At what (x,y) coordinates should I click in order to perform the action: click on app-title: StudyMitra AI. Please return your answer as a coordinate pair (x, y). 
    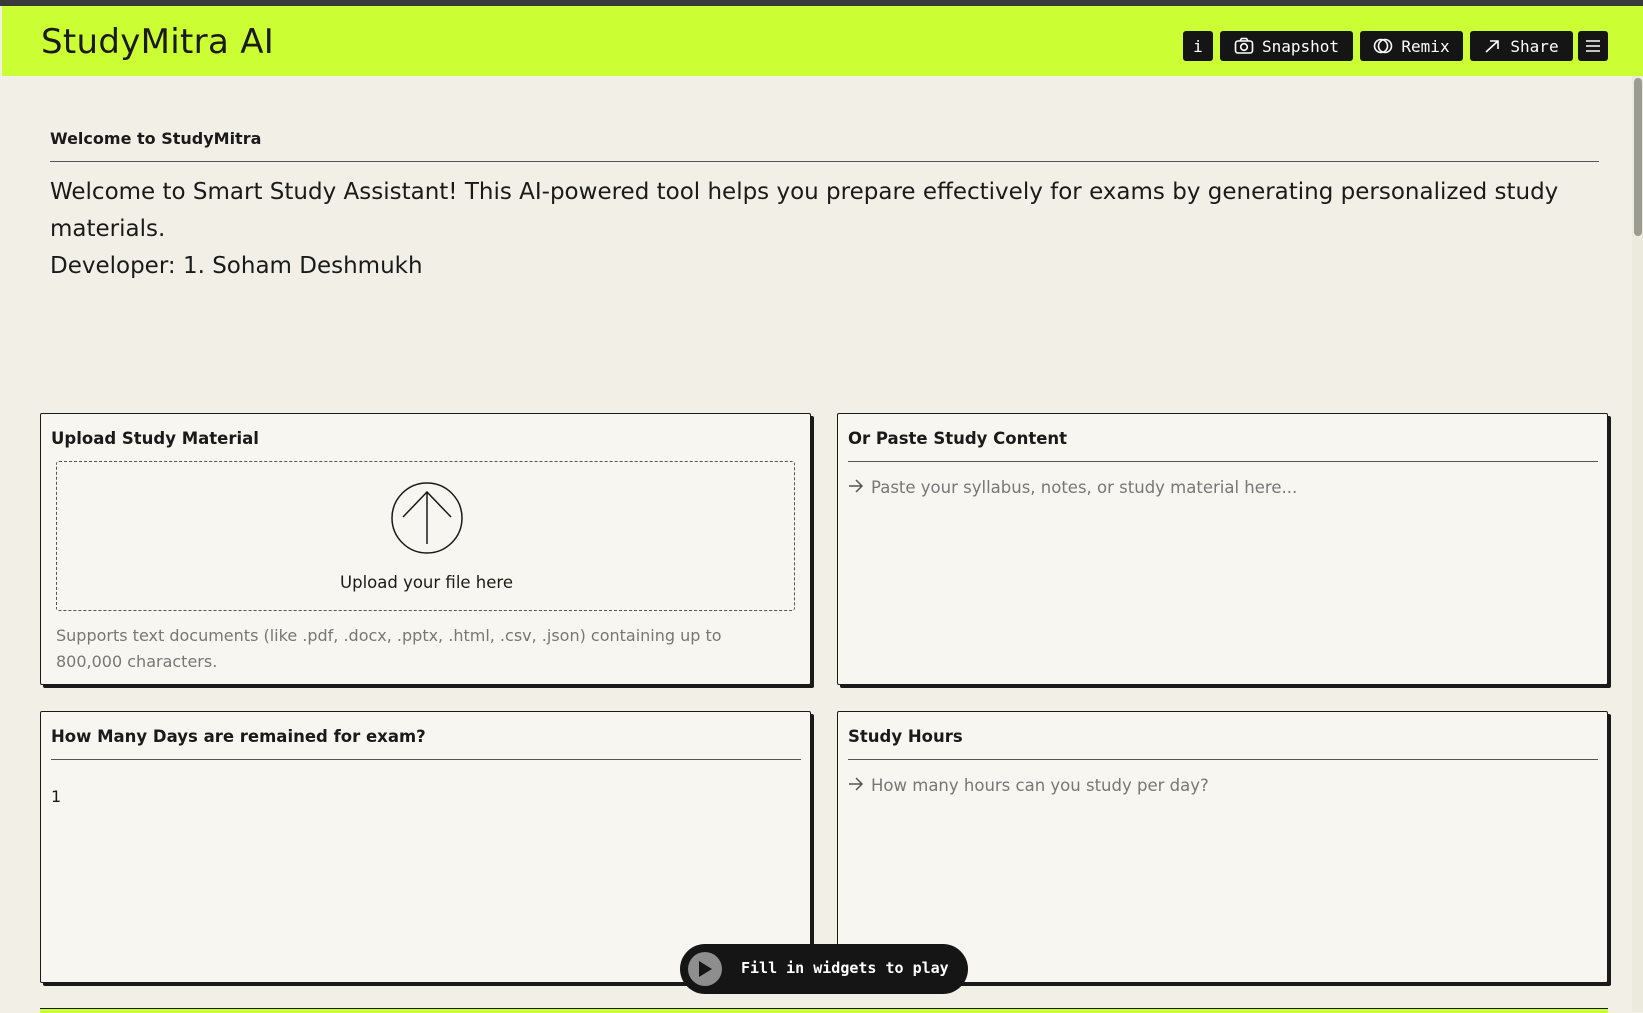
    Looking at the image, I should click on (158, 42).